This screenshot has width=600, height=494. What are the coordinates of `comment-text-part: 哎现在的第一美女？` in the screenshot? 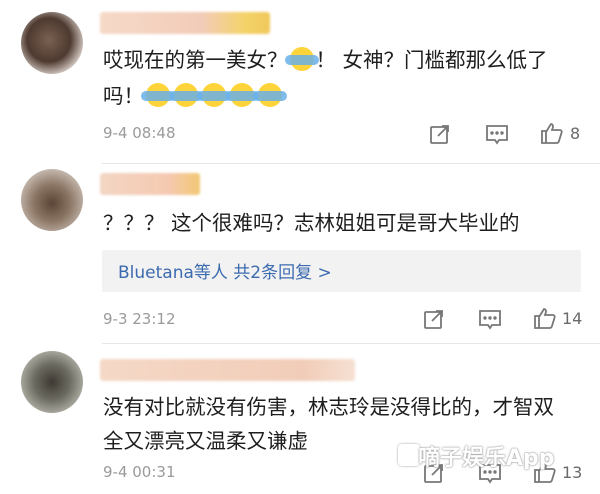 It's located at (195, 60).